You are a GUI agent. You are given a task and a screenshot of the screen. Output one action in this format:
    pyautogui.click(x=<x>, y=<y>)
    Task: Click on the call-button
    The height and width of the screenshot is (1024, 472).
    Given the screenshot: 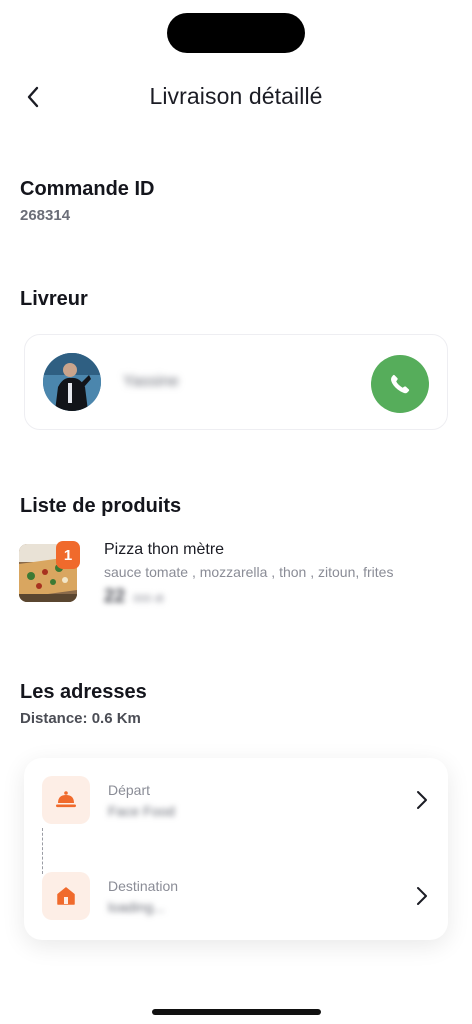 What is the action you would take?
    pyautogui.click(x=400, y=384)
    